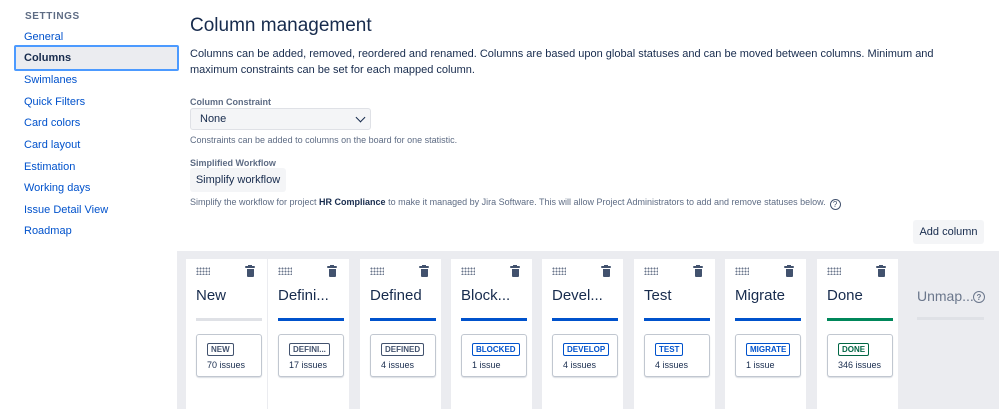 The height and width of the screenshot is (409, 999). What do you see at coordinates (586, 349) in the screenshot?
I see `status-lozenge: DEVELOP` at bounding box center [586, 349].